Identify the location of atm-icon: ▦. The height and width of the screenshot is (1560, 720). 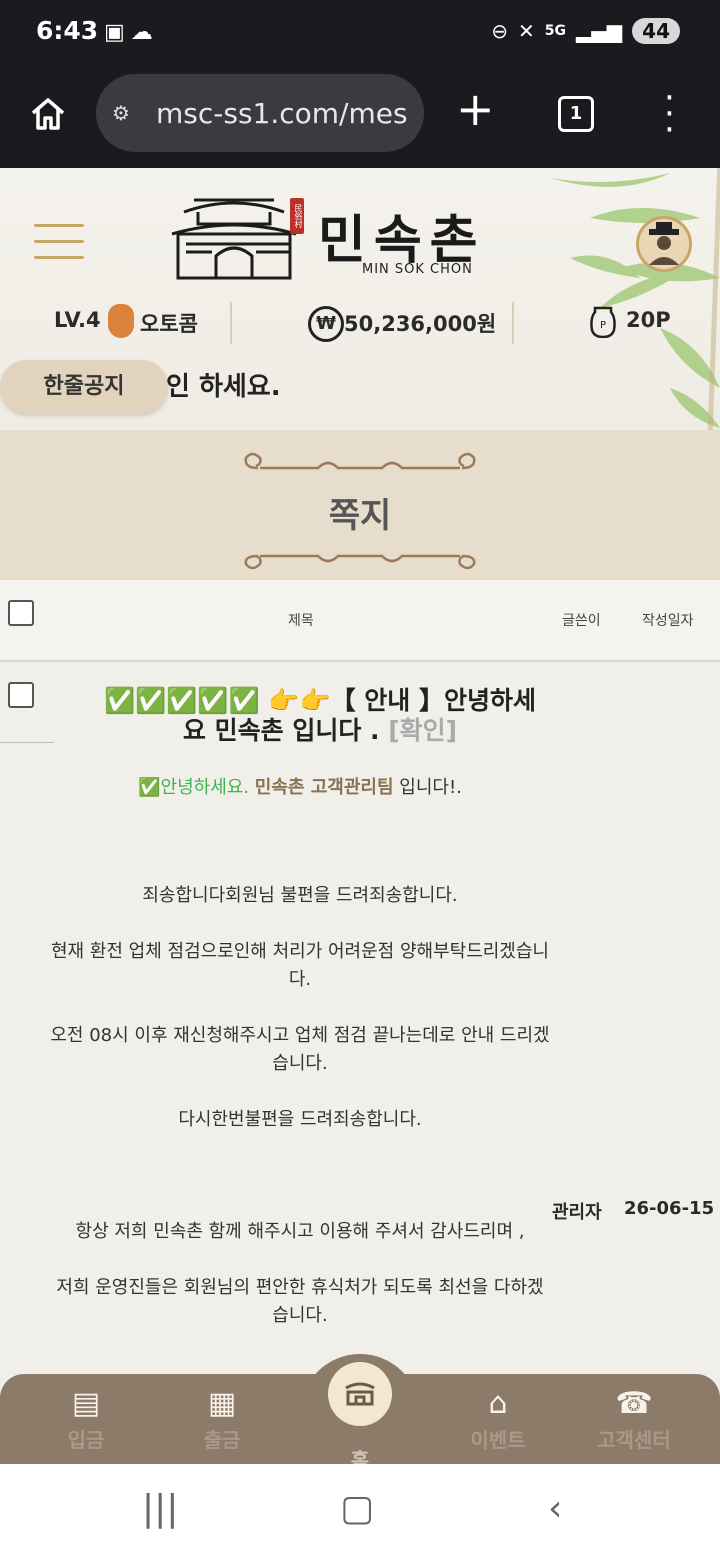
(222, 1403).